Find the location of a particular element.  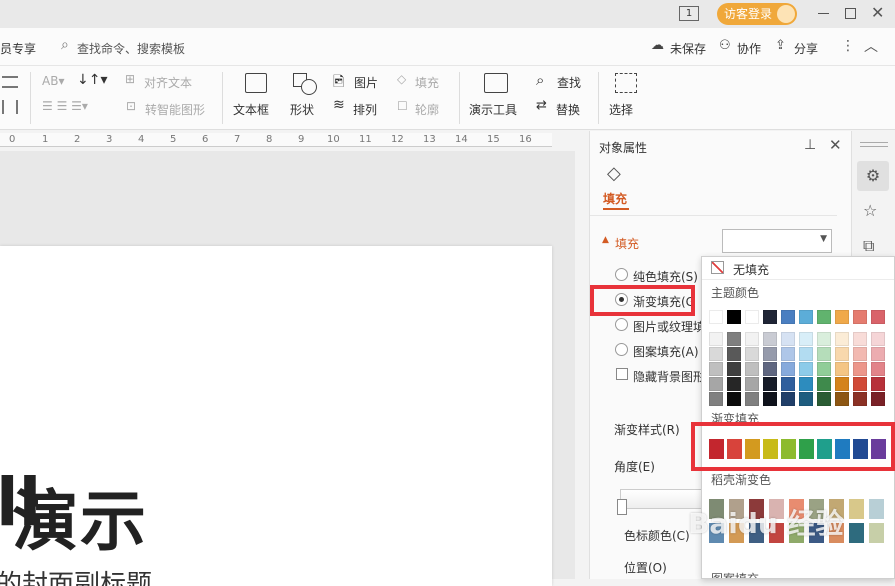

shape-button: 形状 is located at coordinates (302, 109).